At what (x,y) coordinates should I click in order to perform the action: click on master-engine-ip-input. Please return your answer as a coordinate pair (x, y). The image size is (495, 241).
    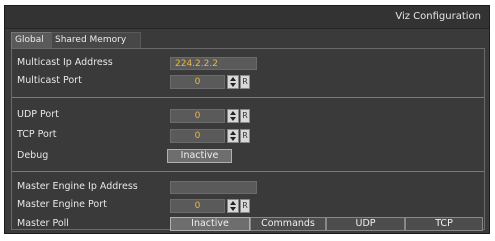
    Looking at the image, I should click on (213, 187).